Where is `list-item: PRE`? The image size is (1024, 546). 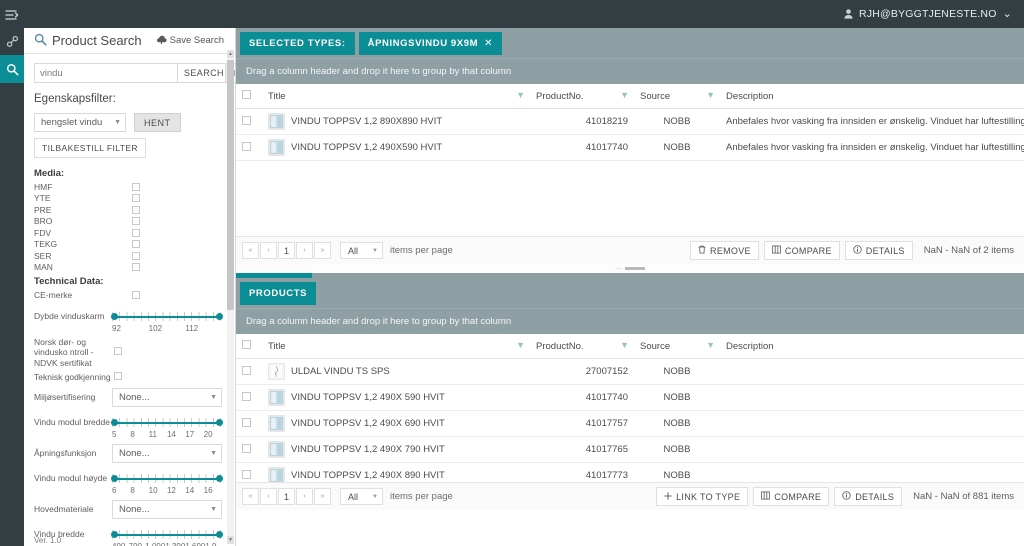 list-item: PRE is located at coordinates (128, 210).